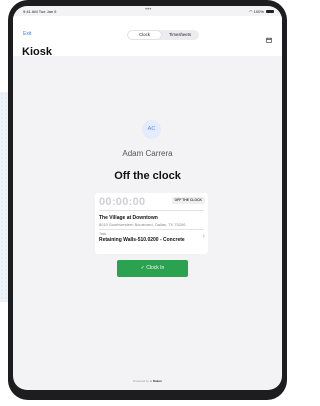  Describe the element at coordinates (203, 236) in the screenshot. I see `chevron-right-icon: ›` at that location.